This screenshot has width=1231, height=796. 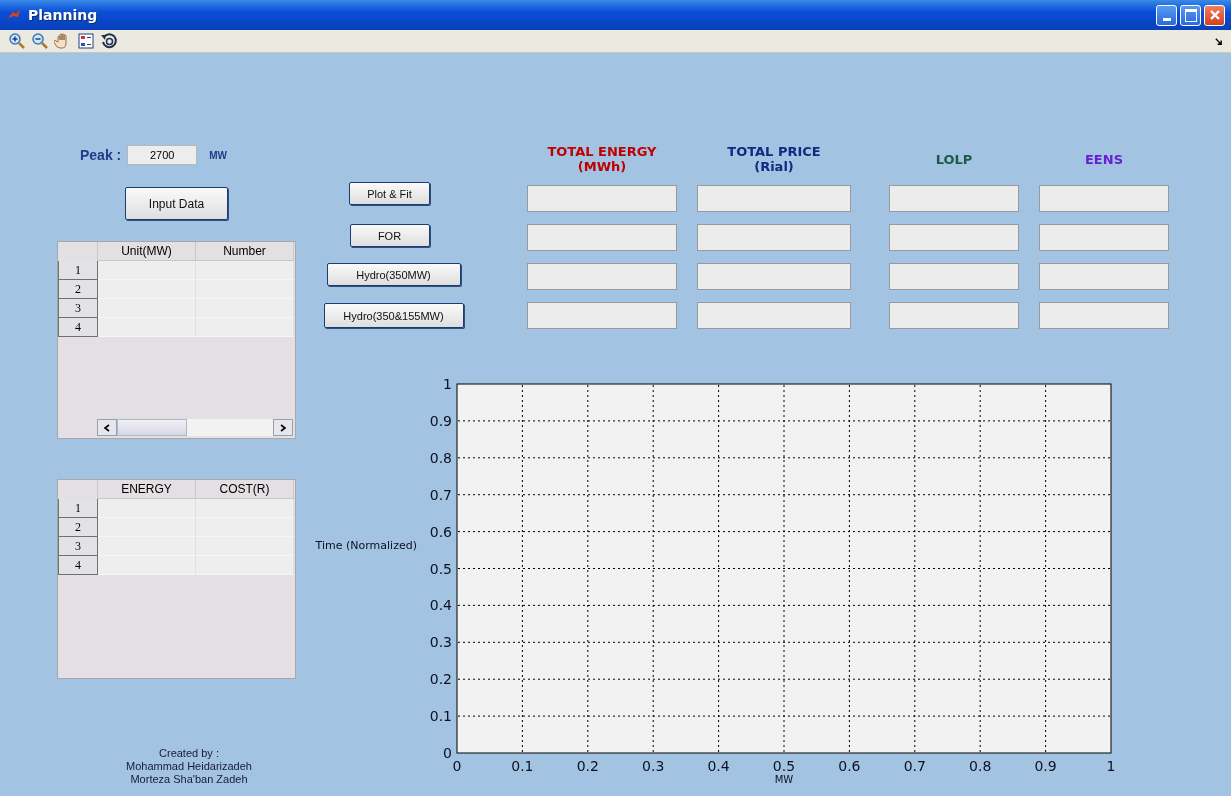 I want to click on close-button, so click(x=1214, y=15).